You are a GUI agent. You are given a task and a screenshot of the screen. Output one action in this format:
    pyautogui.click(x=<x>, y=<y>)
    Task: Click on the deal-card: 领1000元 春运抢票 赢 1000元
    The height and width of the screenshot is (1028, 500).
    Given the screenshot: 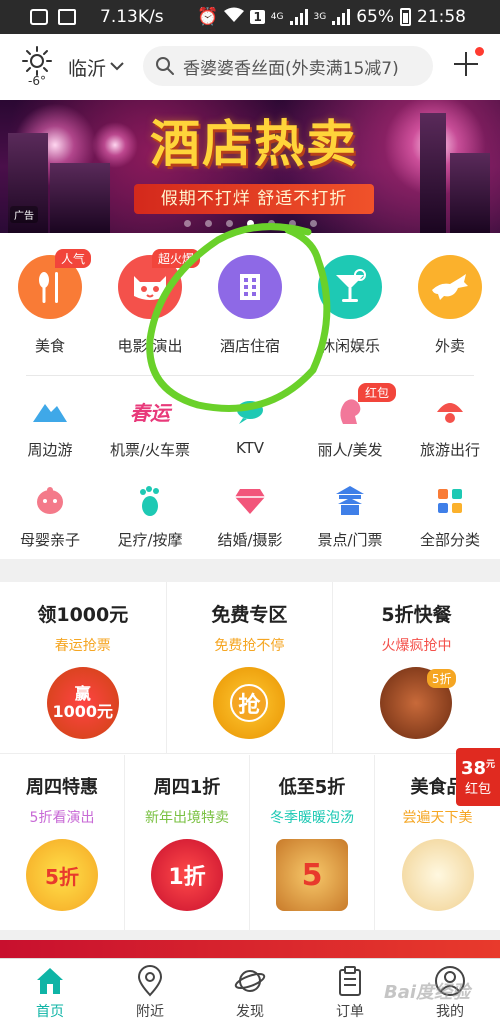 What is the action you would take?
    pyautogui.click(x=83, y=668)
    